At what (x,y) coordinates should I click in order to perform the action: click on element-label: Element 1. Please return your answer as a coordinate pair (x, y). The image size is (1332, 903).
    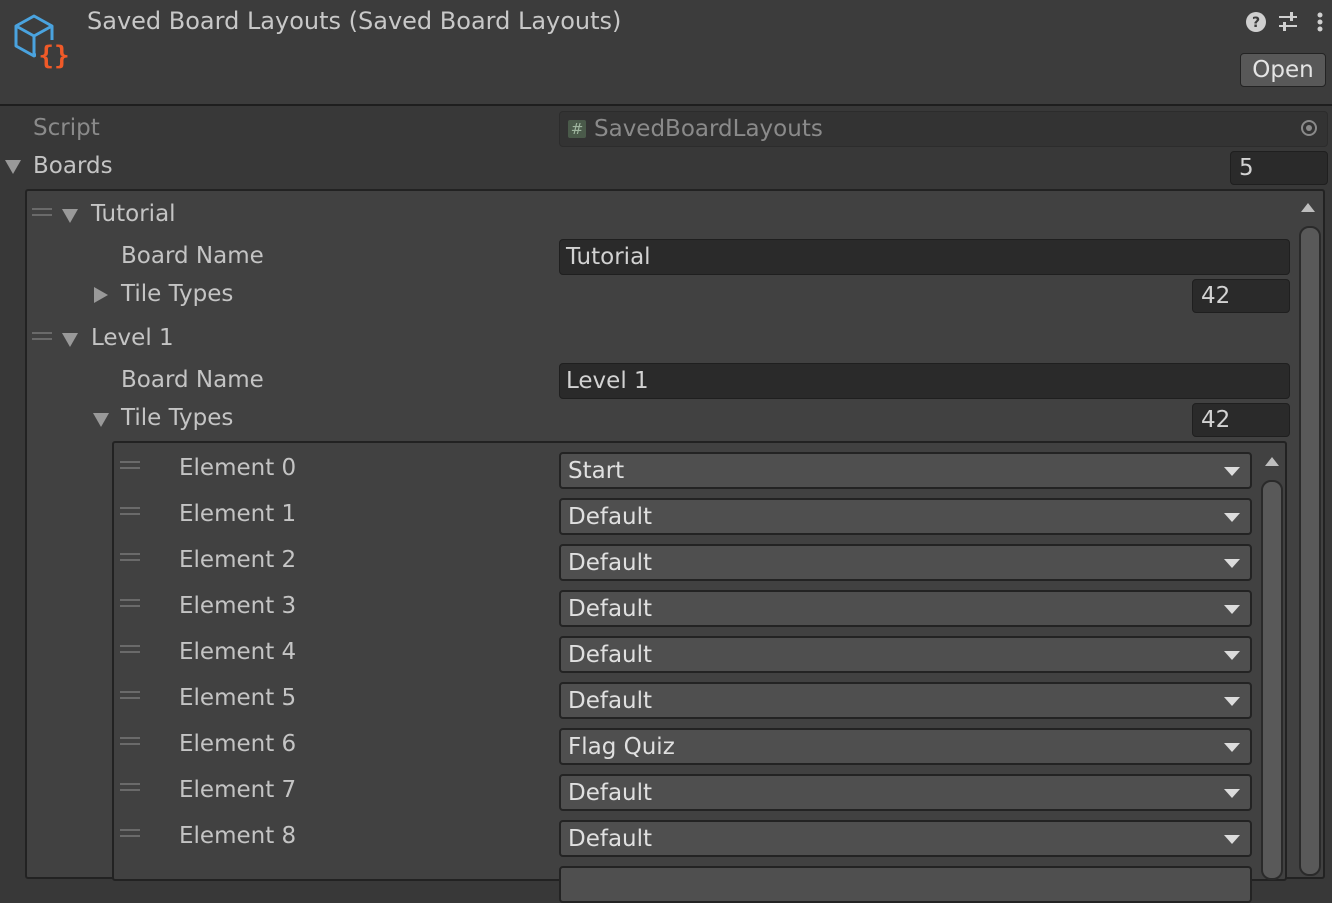
    Looking at the image, I should click on (238, 514).